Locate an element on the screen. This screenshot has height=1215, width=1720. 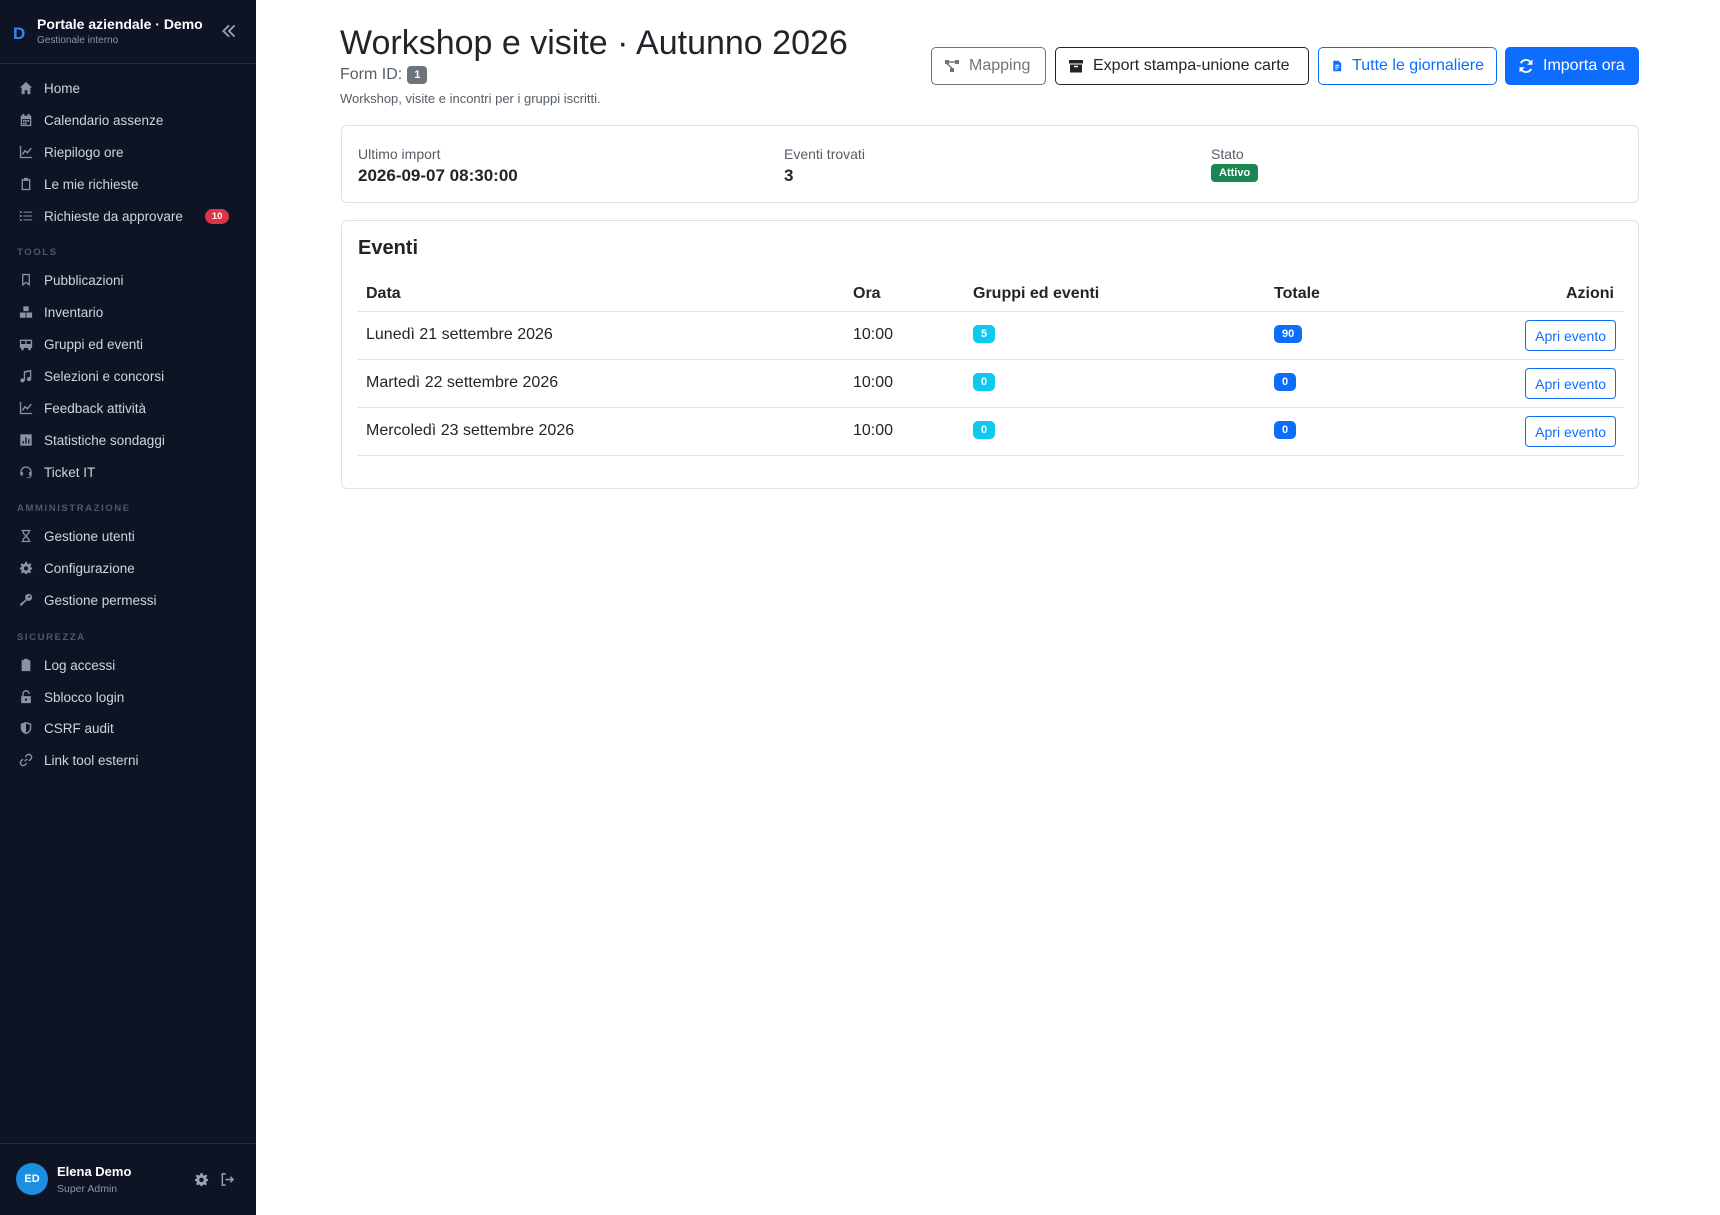
sidebar-item-link-tool-esterni: Link tool esterni is located at coordinates (128, 760).